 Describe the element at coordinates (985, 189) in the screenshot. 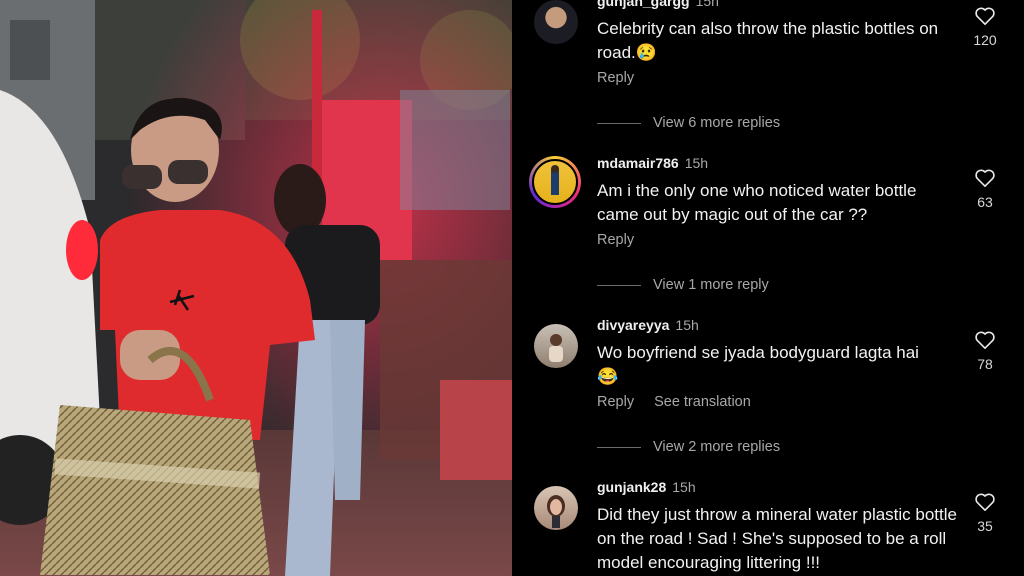

I see `like-button: 63` at that location.